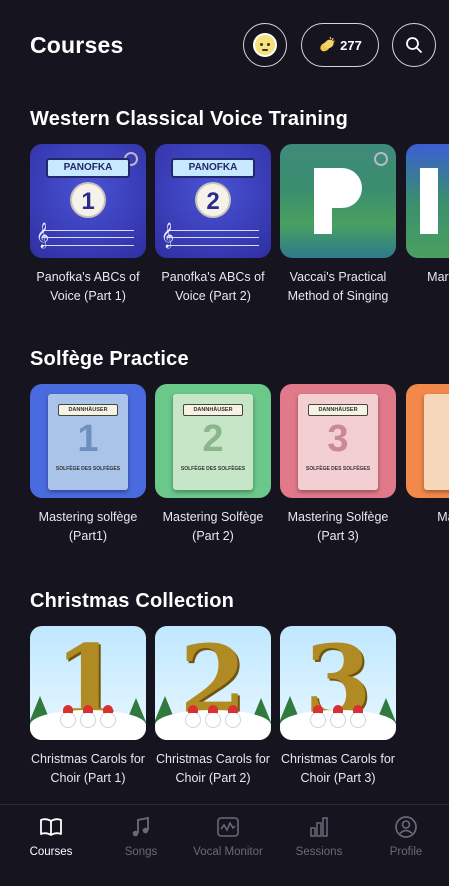  Describe the element at coordinates (338, 286) in the screenshot. I see `course-title: Vaccai's Practical Method of Singing` at that location.